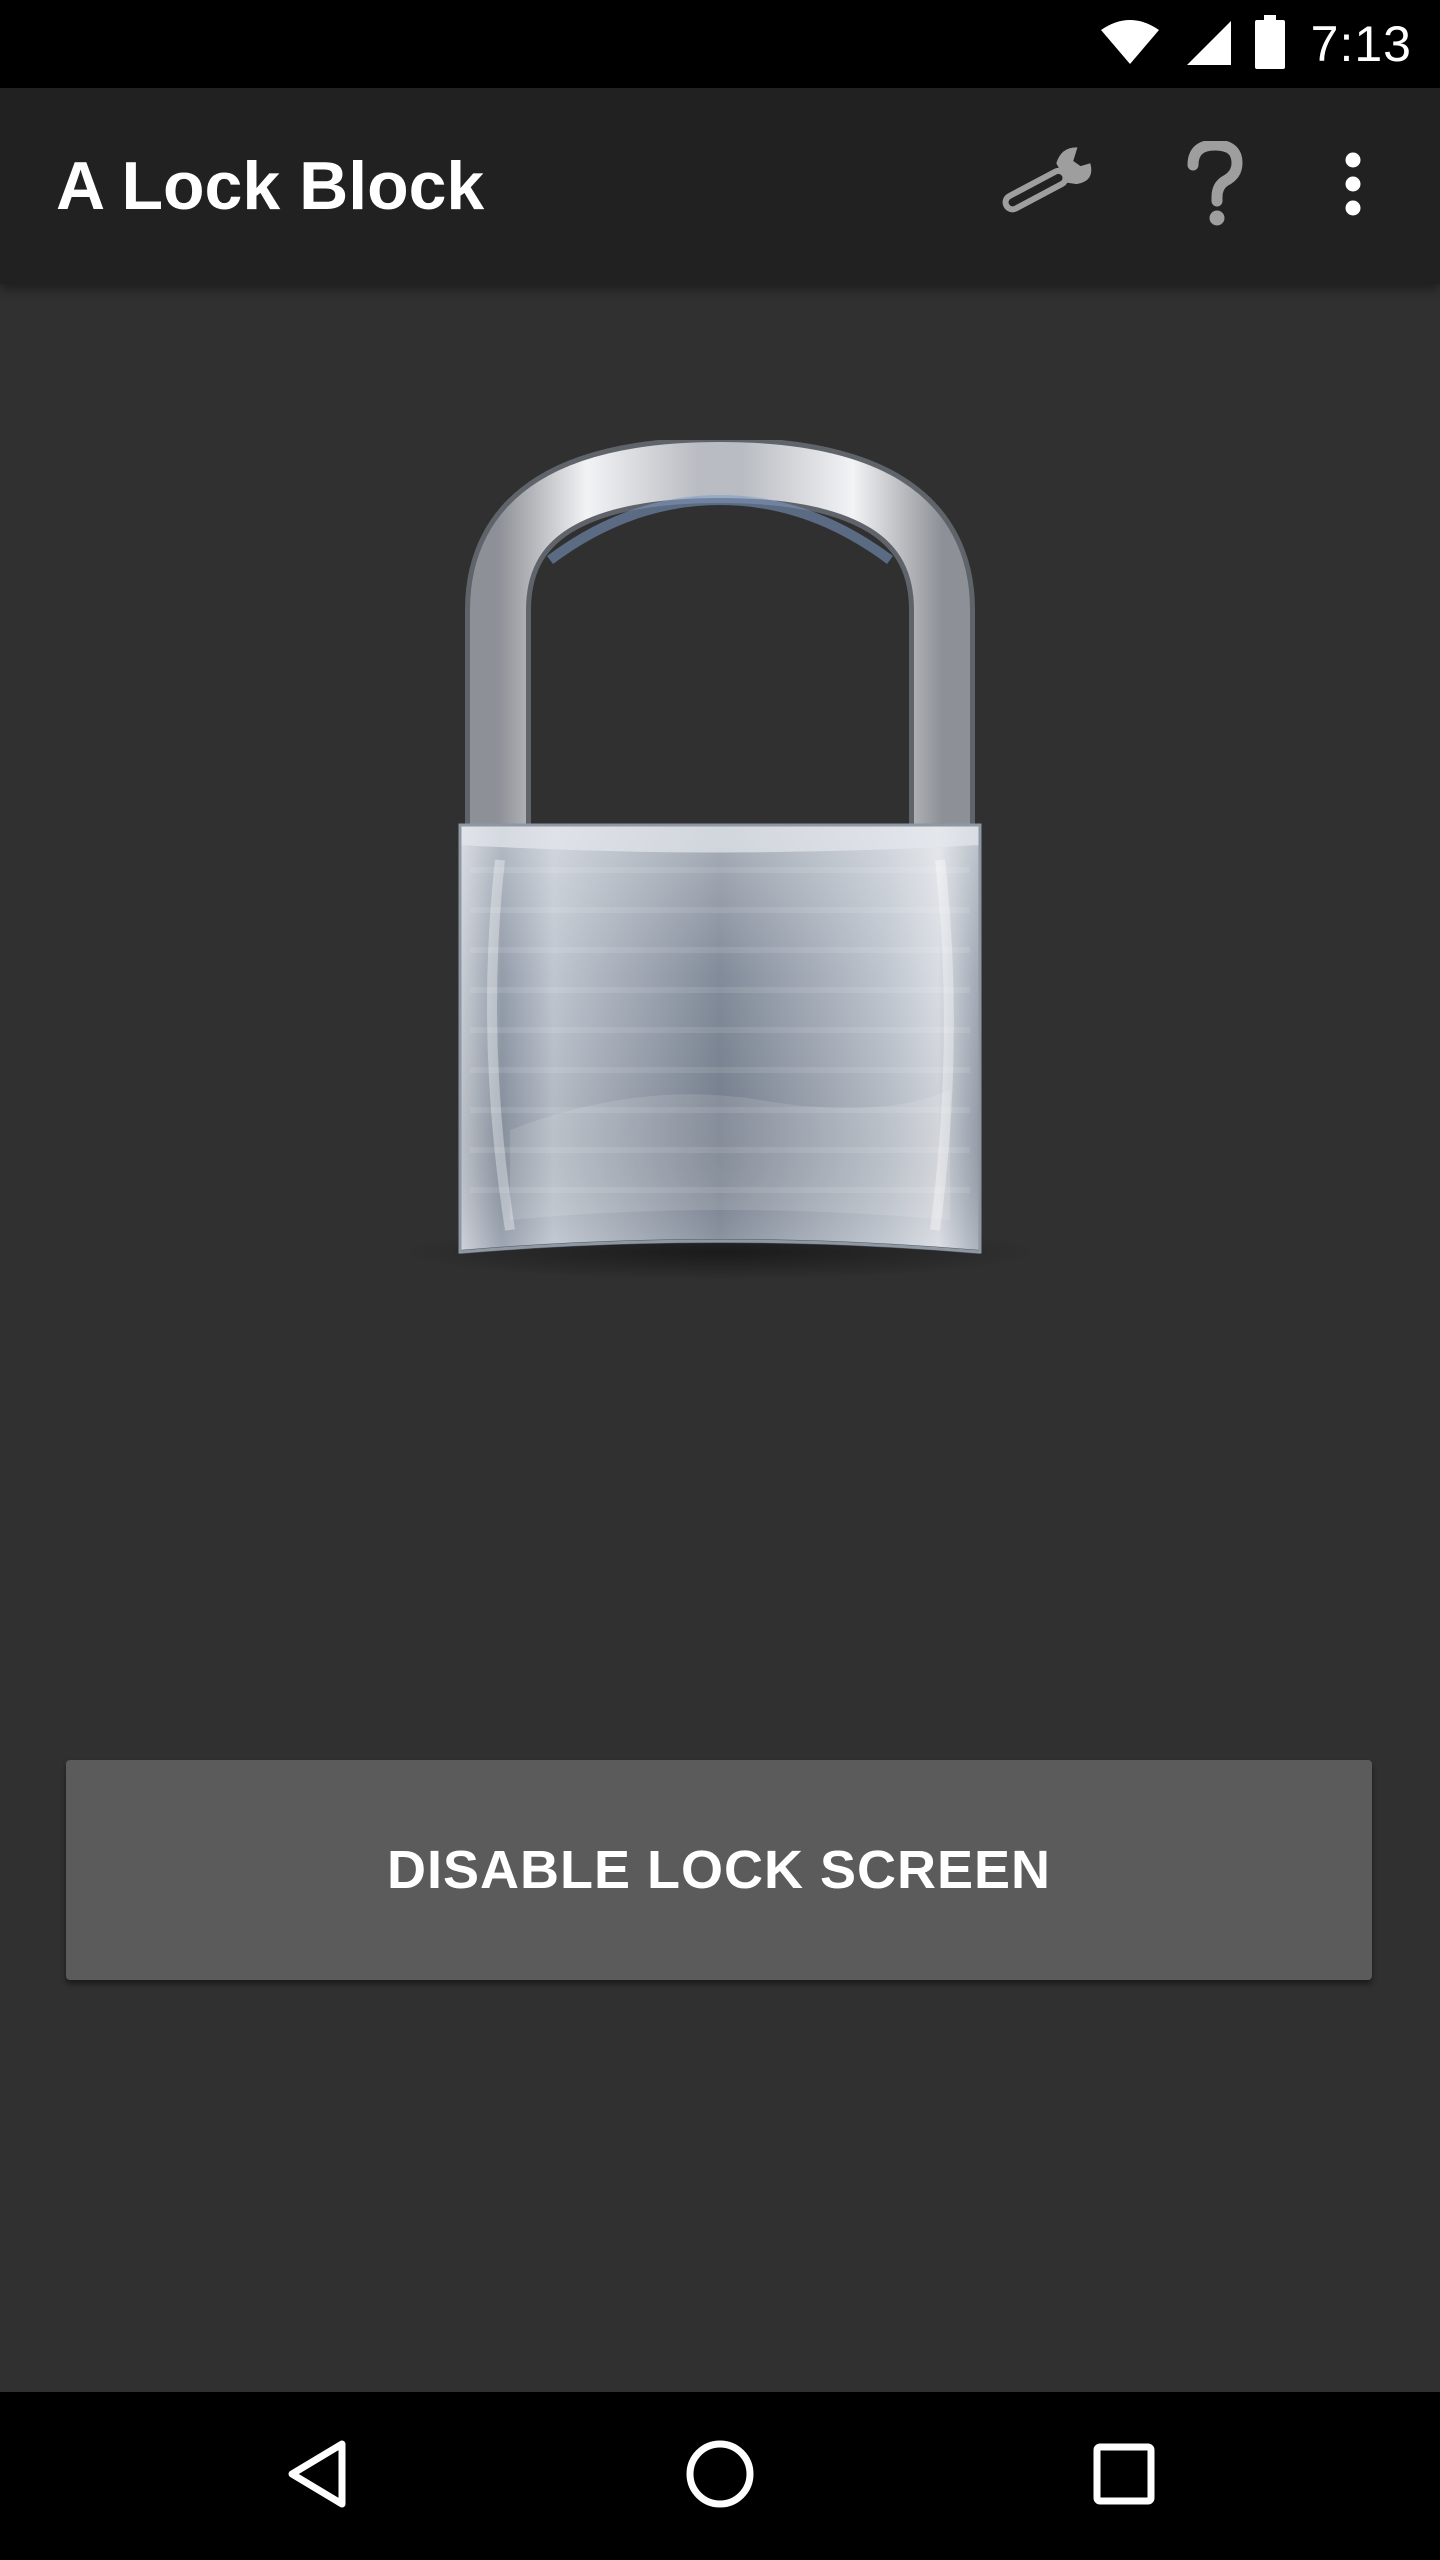 The image size is (1440, 2560). I want to click on recents-icon, so click(1124, 2476).